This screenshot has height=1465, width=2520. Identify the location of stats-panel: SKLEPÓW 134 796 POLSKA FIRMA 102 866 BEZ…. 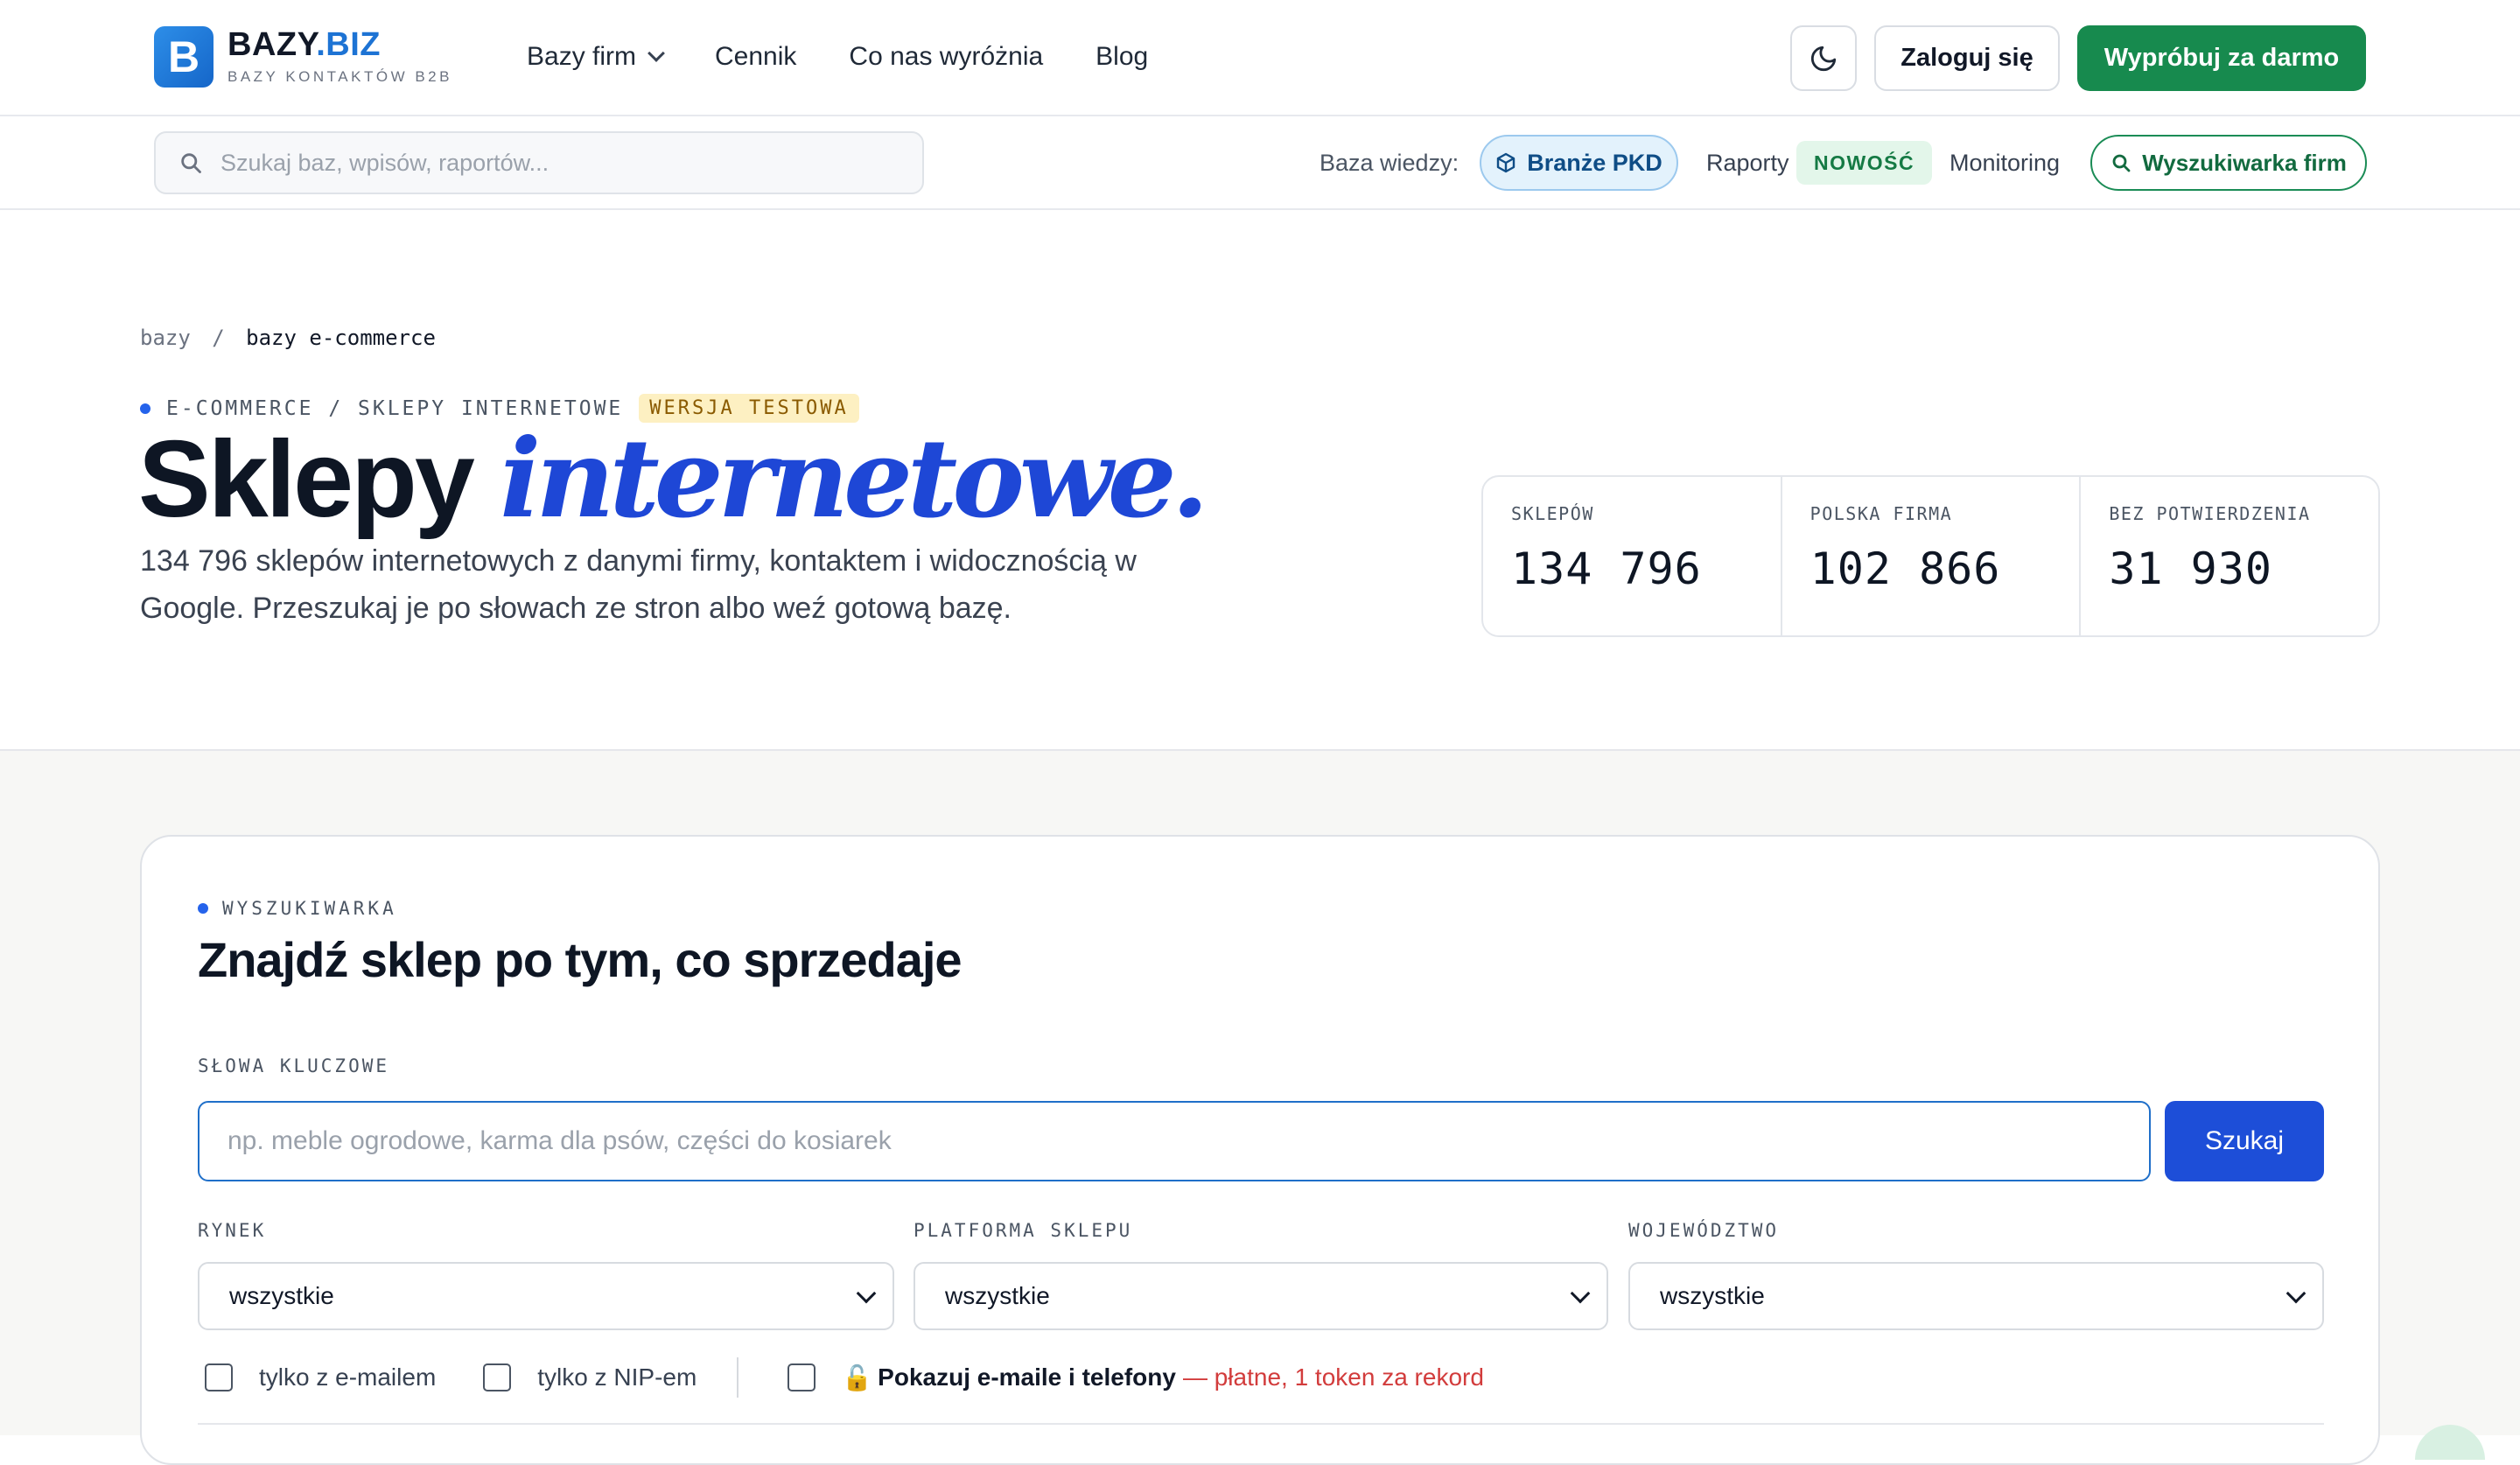
(1930, 556).